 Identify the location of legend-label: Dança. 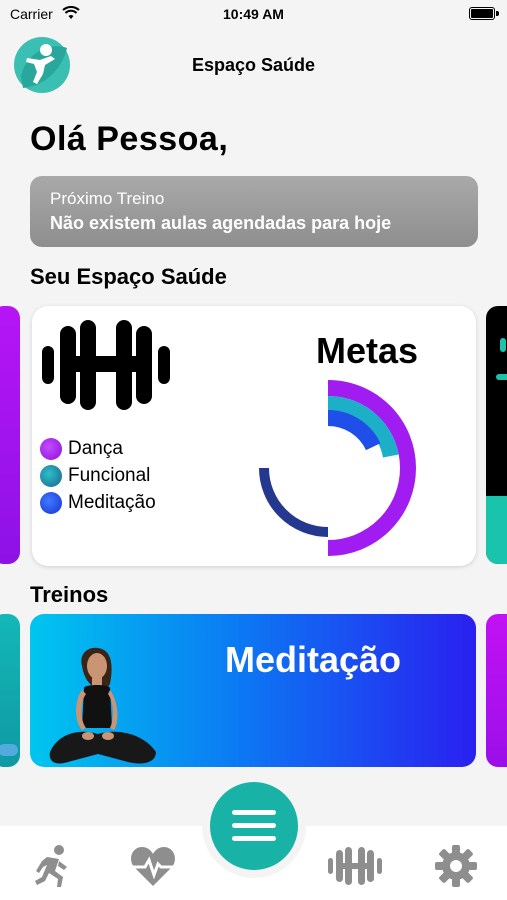
(95, 449).